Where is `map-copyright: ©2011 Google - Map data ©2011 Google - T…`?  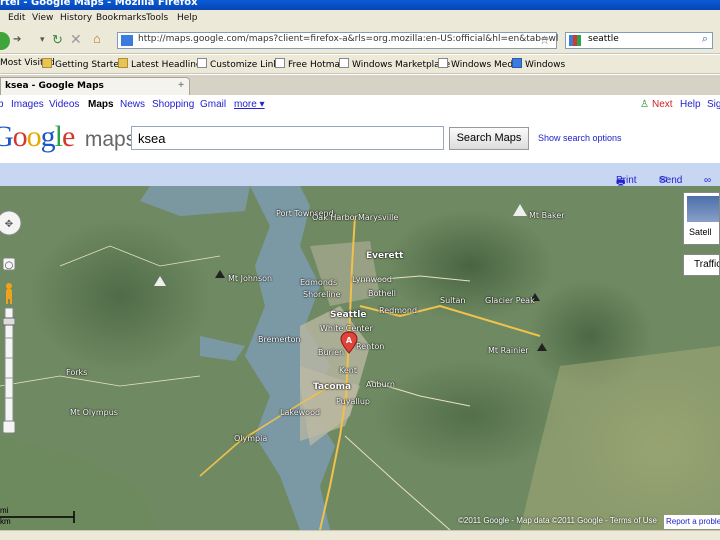 map-copyright: ©2011 Google - Map data ©2011 Google - T… is located at coordinates (557, 520).